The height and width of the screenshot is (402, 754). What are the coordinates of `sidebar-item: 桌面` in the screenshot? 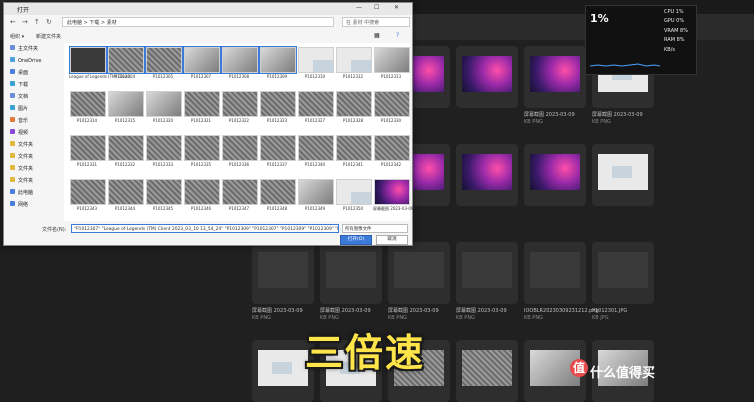 It's located at (19, 73).